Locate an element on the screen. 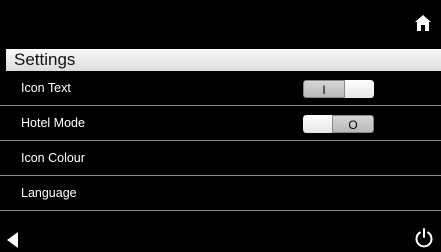 The image size is (441, 252). home-icon is located at coordinates (423, 23).